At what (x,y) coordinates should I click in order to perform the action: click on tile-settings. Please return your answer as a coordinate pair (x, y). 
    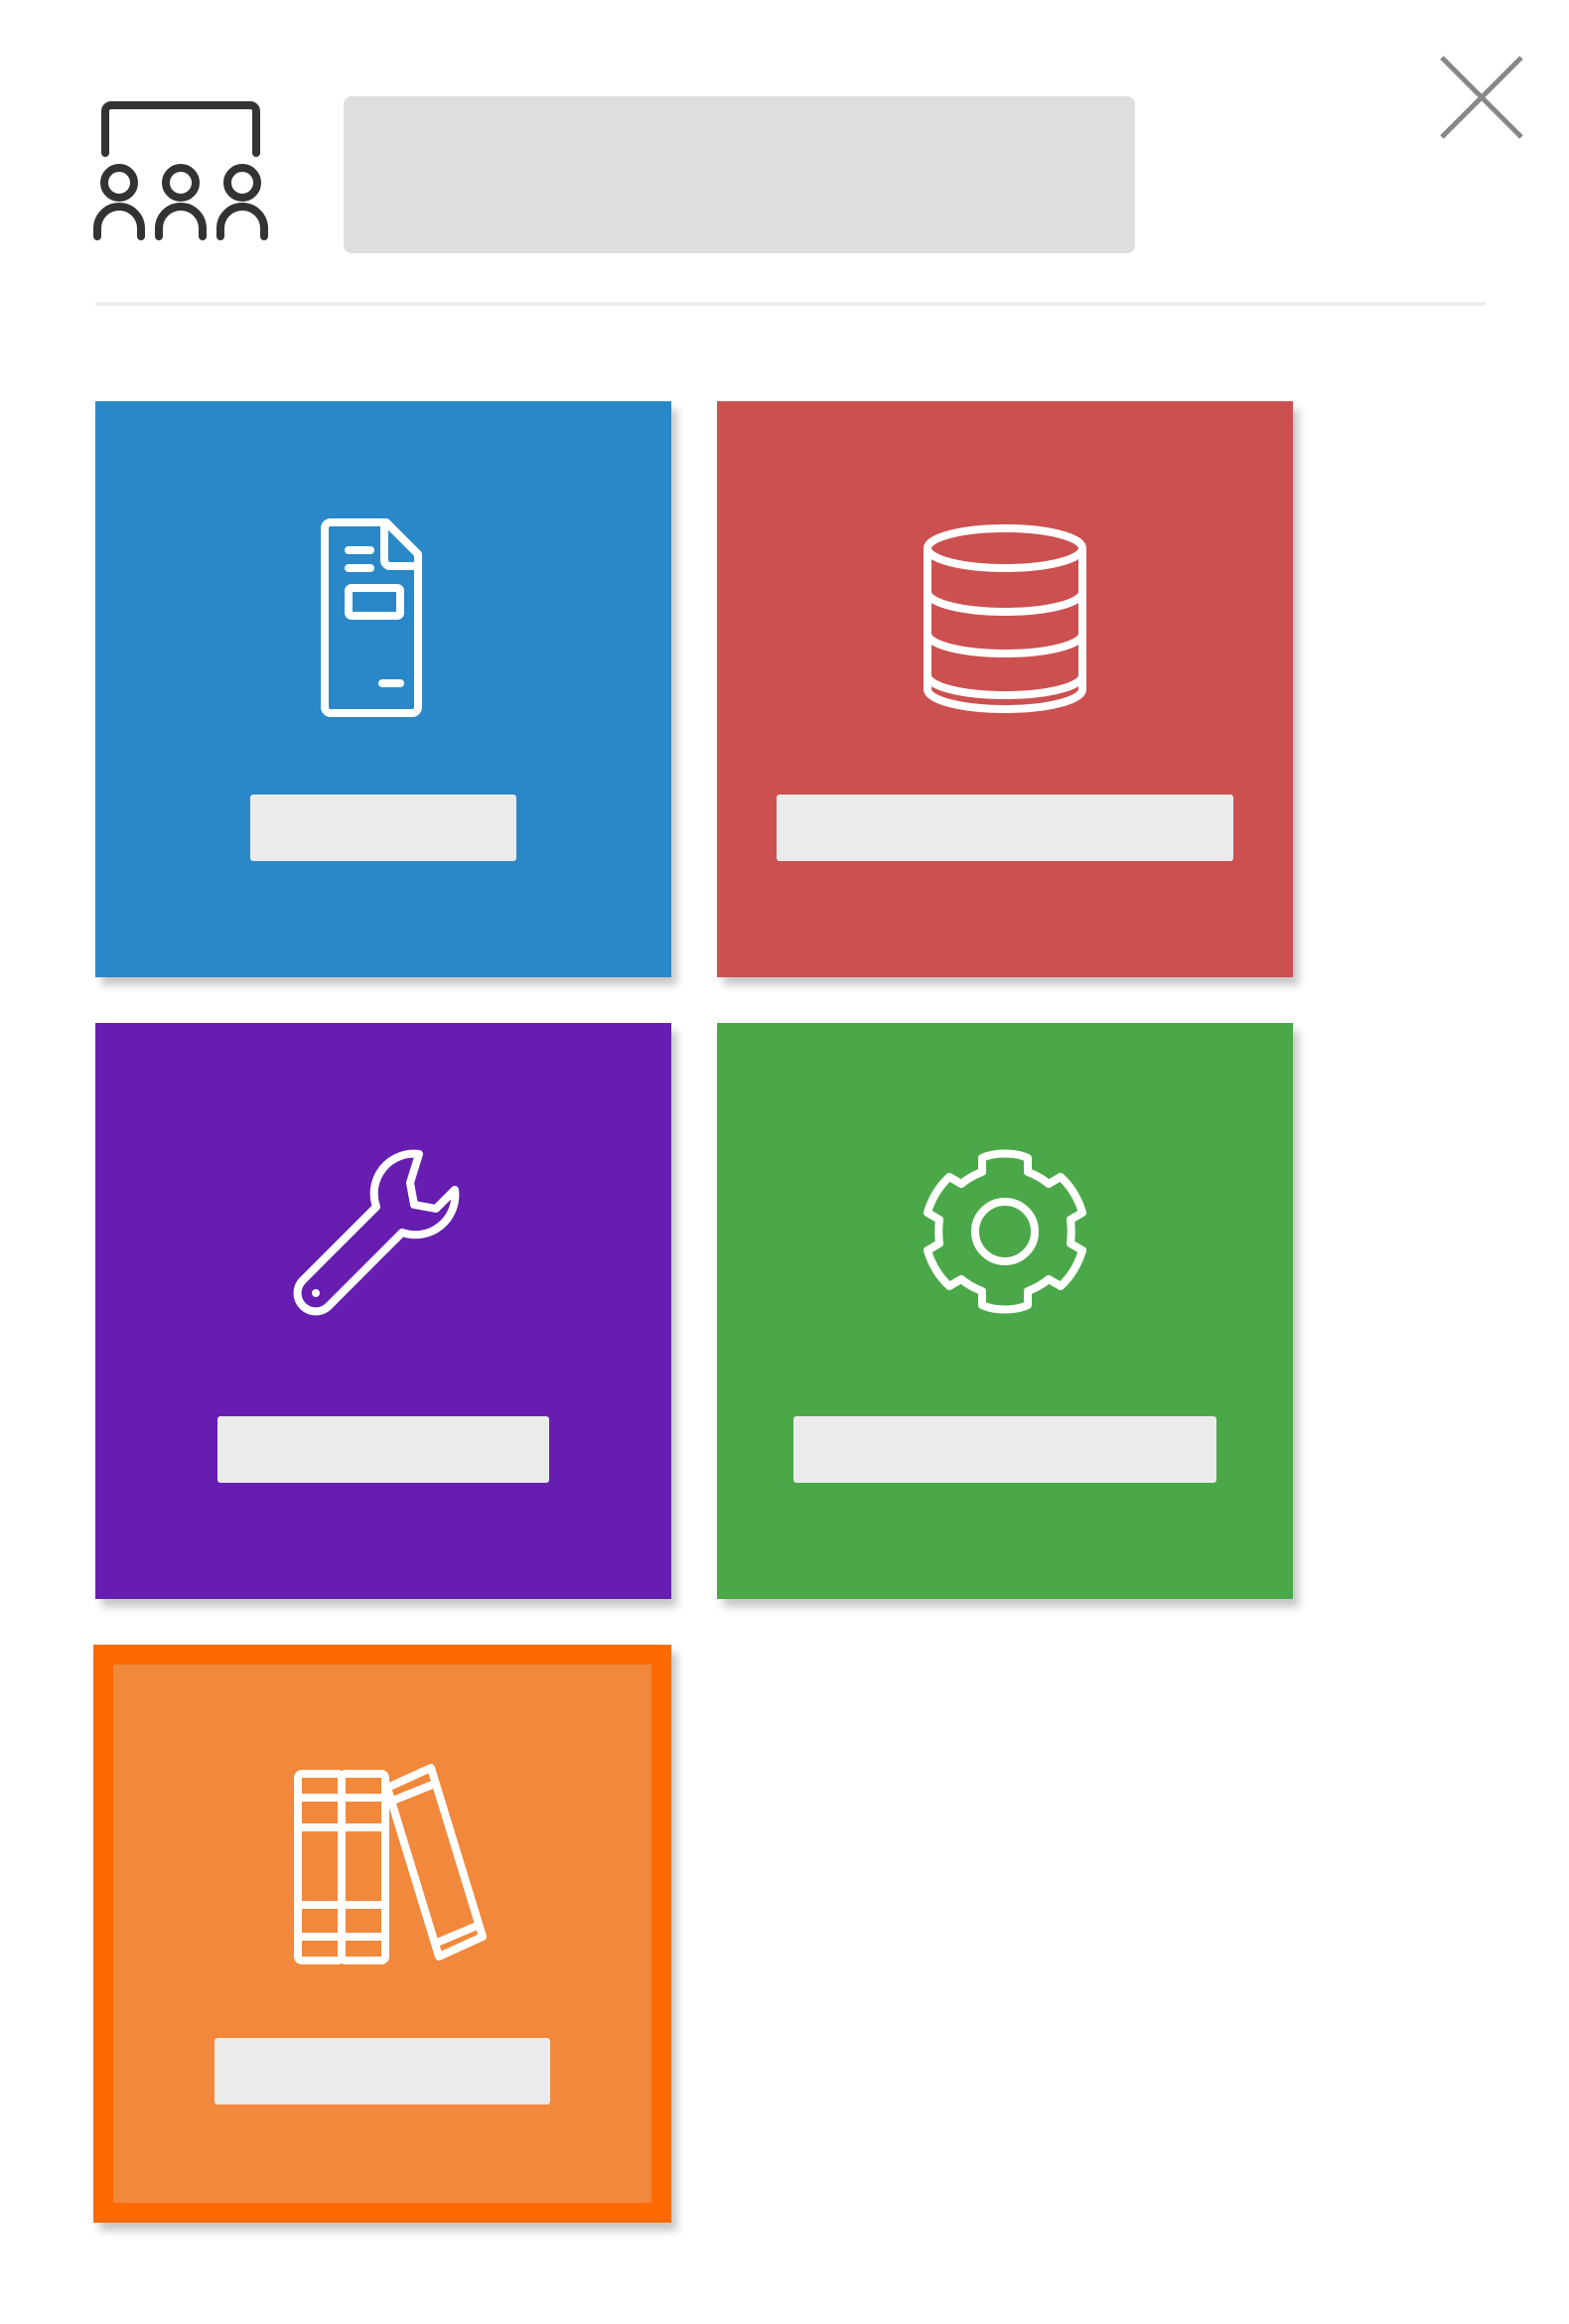
    Looking at the image, I should click on (1005, 1311).